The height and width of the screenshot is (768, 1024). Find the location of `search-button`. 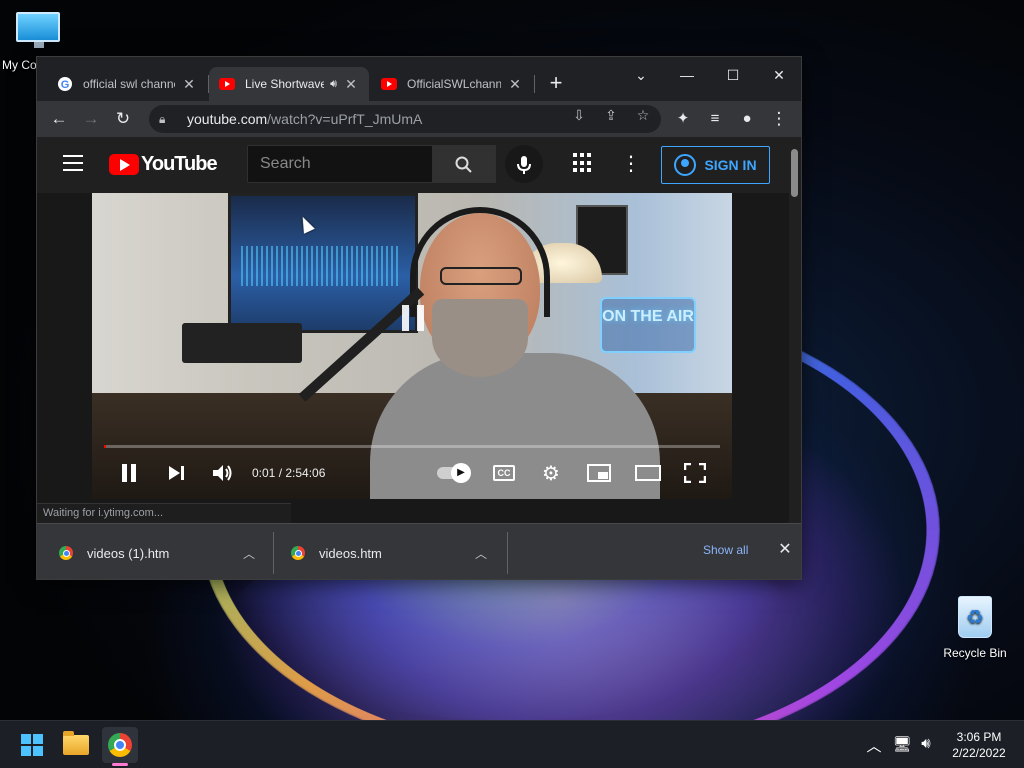

search-button is located at coordinates (464, 164).